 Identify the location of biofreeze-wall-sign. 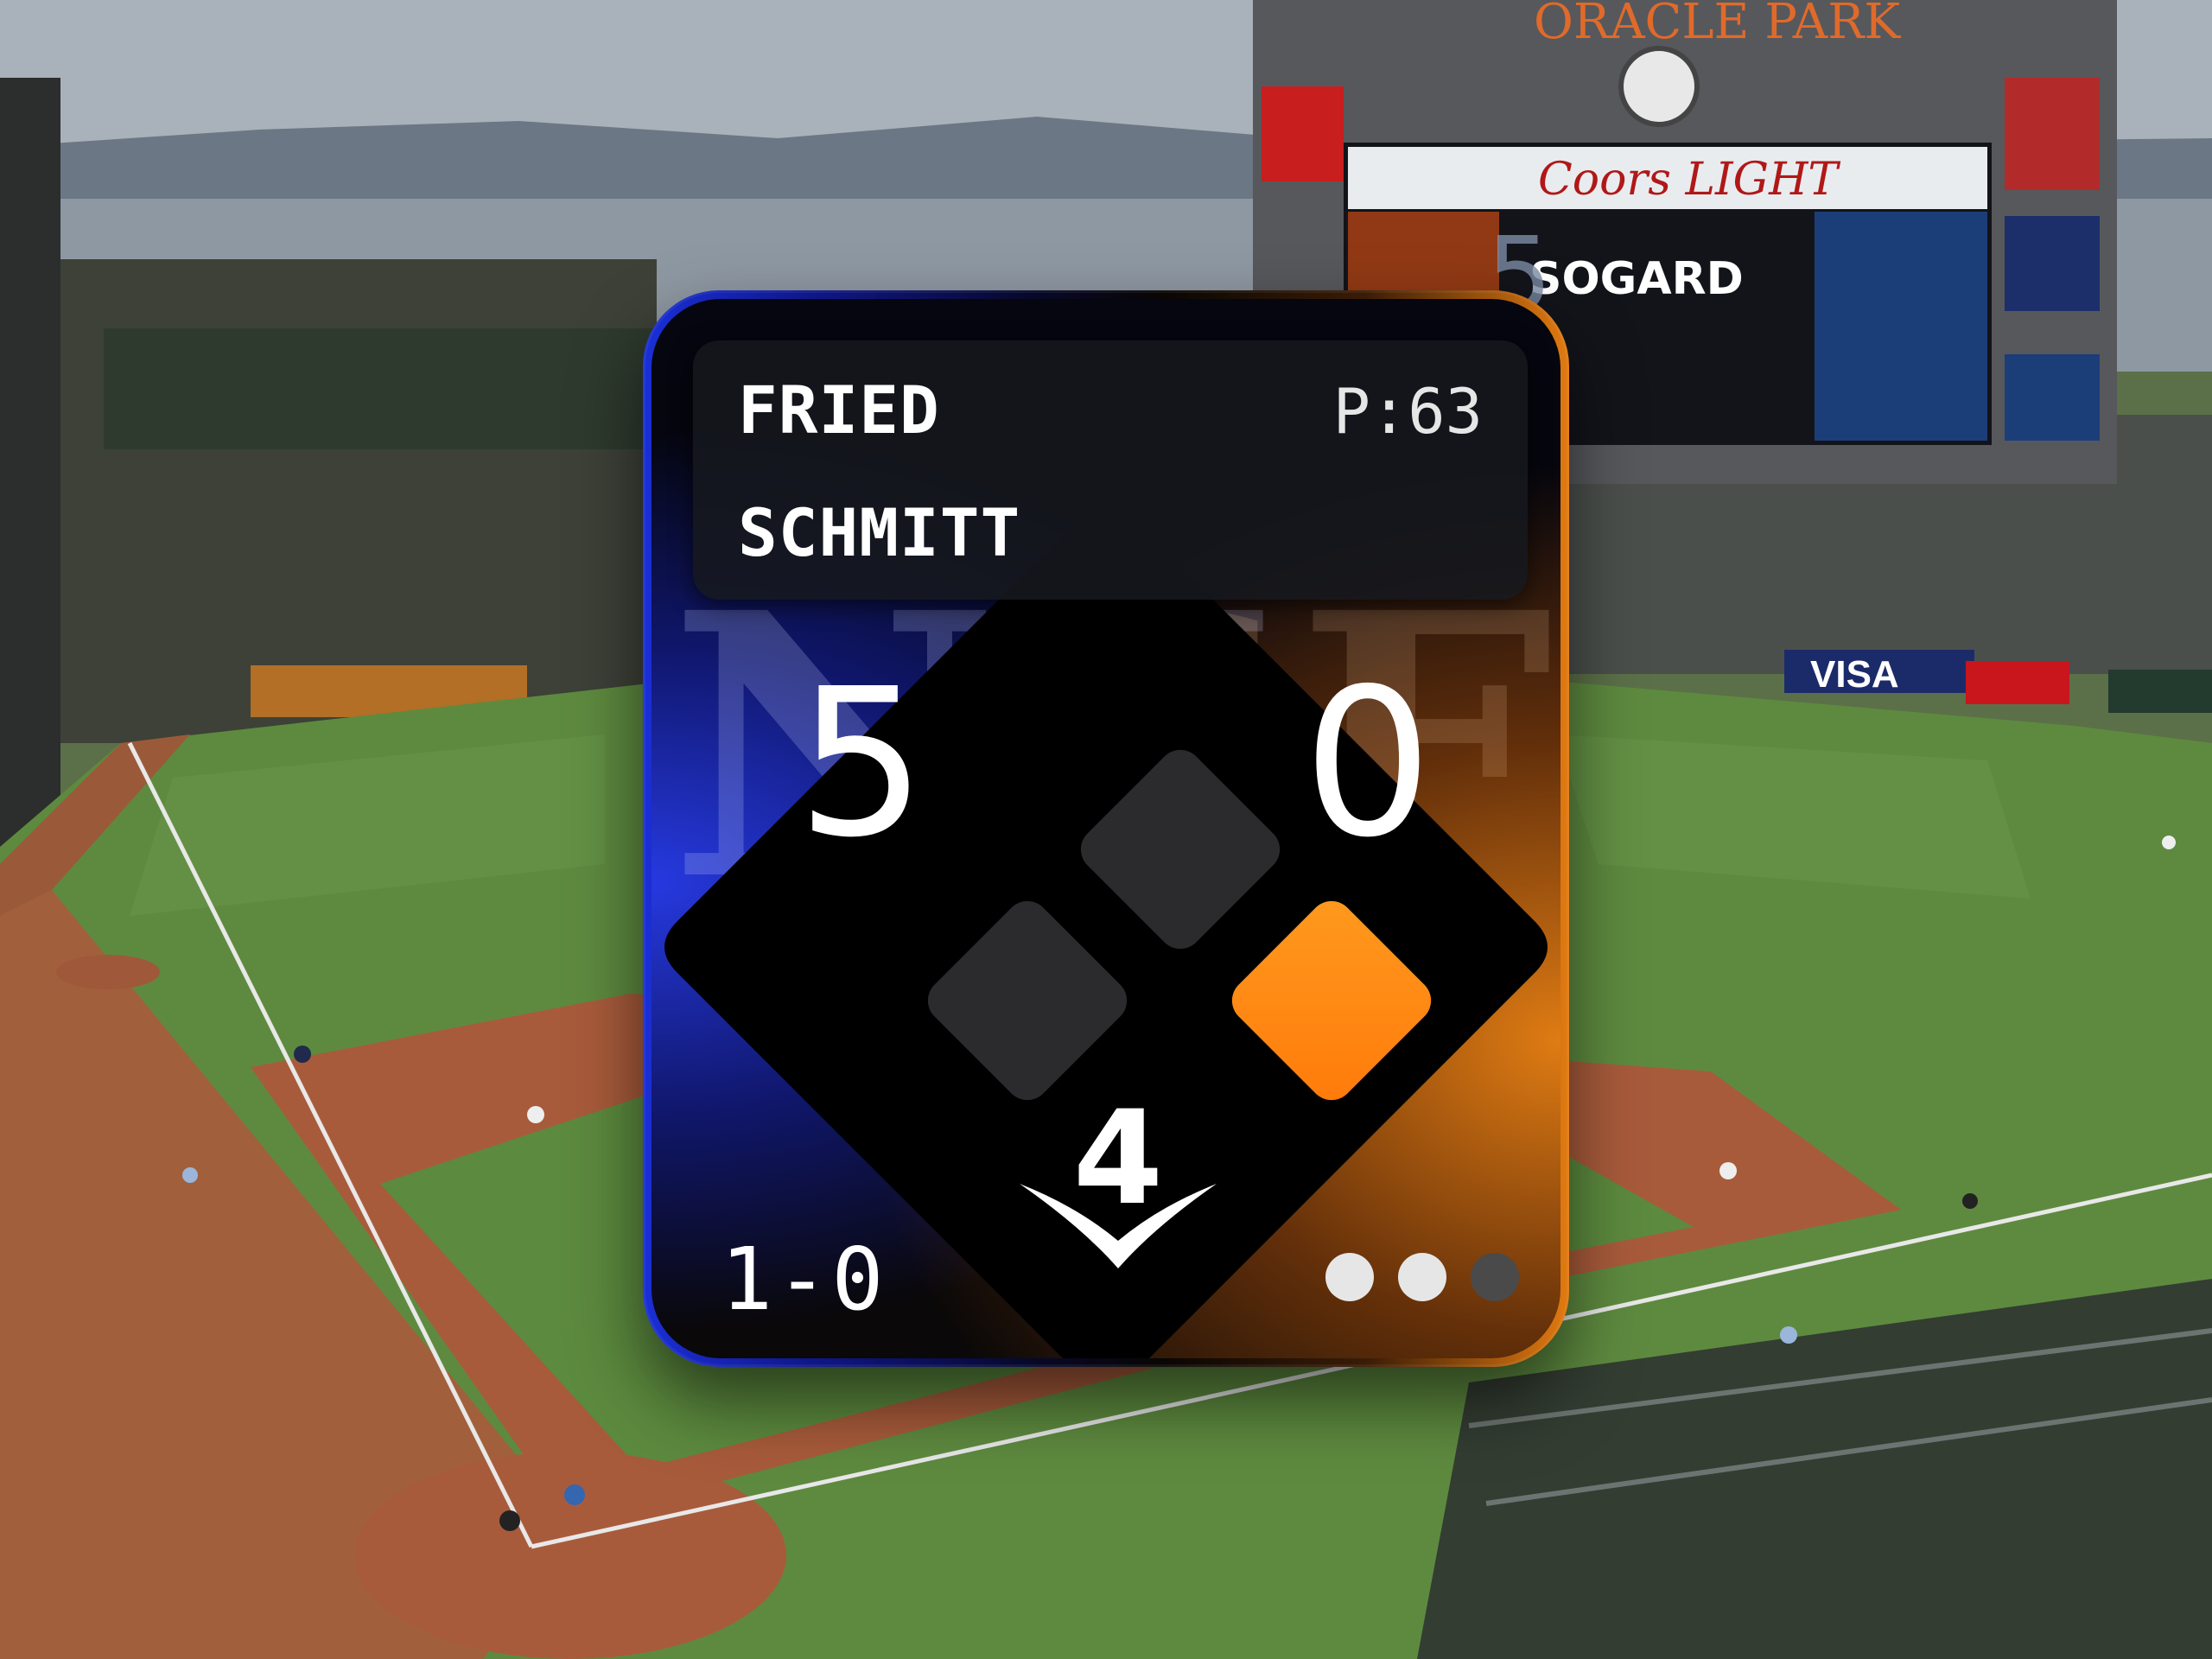
(2160, 691).